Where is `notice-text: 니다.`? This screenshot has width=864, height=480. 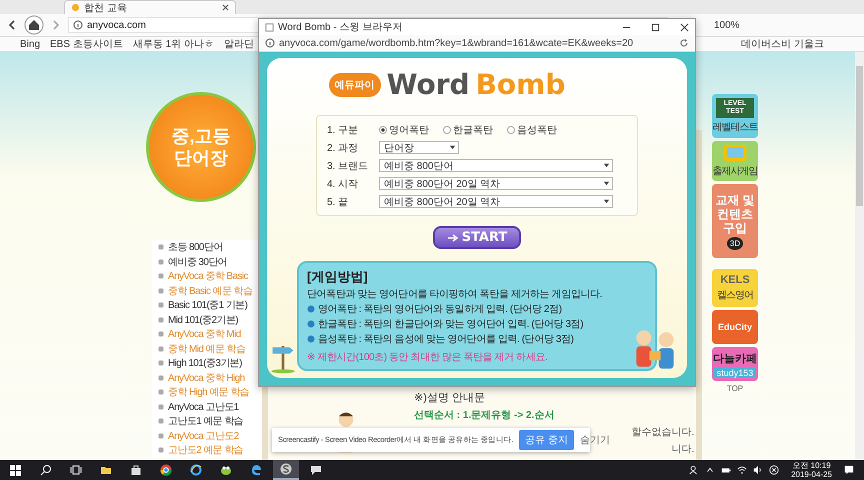 notice-text: 니다. is located at coordinates (683, 449).